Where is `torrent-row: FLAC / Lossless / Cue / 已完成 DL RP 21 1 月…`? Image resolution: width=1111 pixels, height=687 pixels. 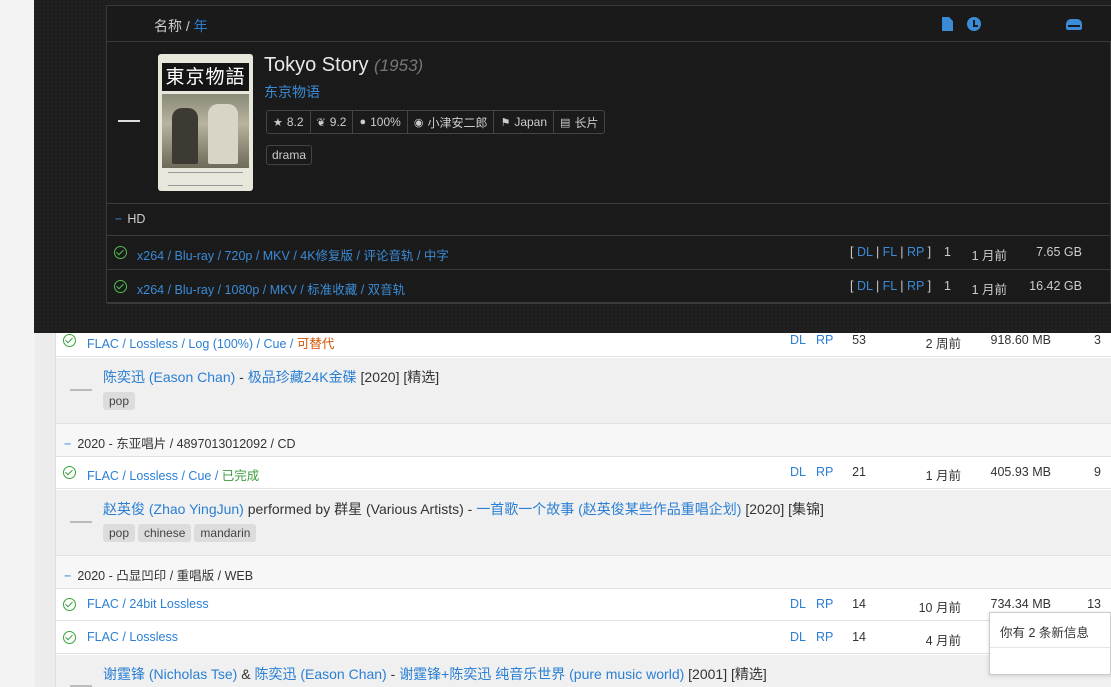 torrent-row: FLAC / Lossless / Cue / 已完成 DL RP 21 1 月… is located at coordinates (583, 473).